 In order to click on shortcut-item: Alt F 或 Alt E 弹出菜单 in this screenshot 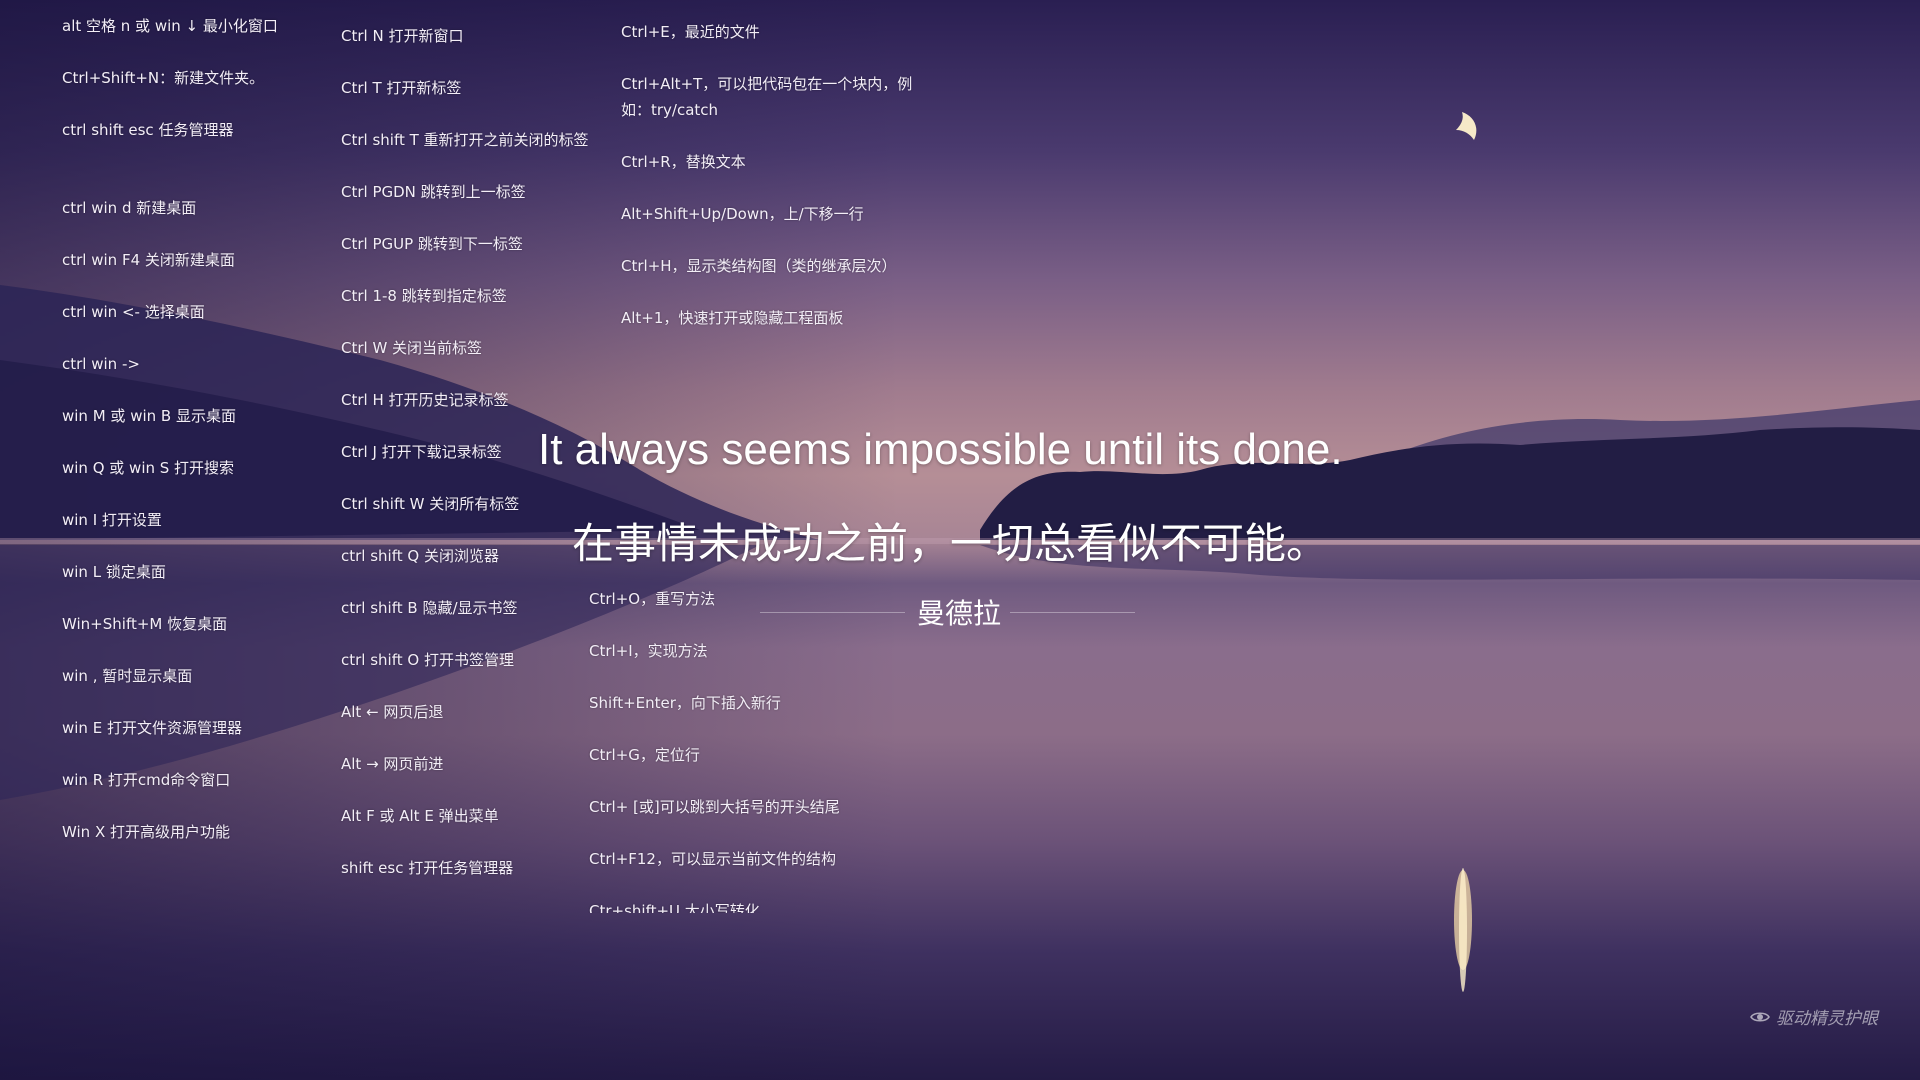, I will do `click(420, 816)`.